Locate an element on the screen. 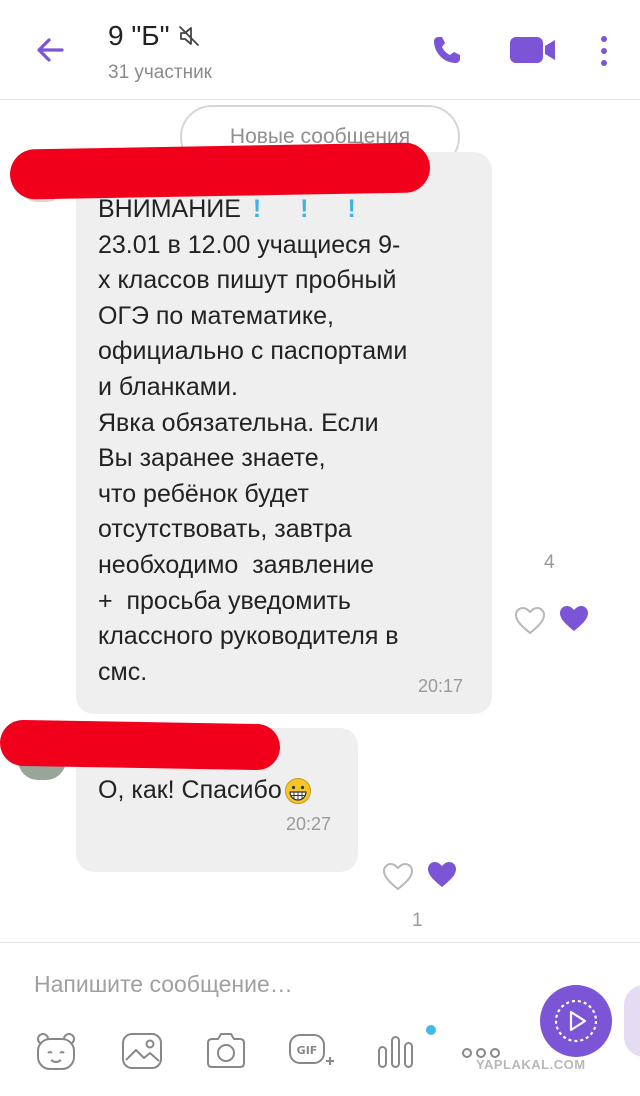  video-call-icon is located at coordinates (533, 50).